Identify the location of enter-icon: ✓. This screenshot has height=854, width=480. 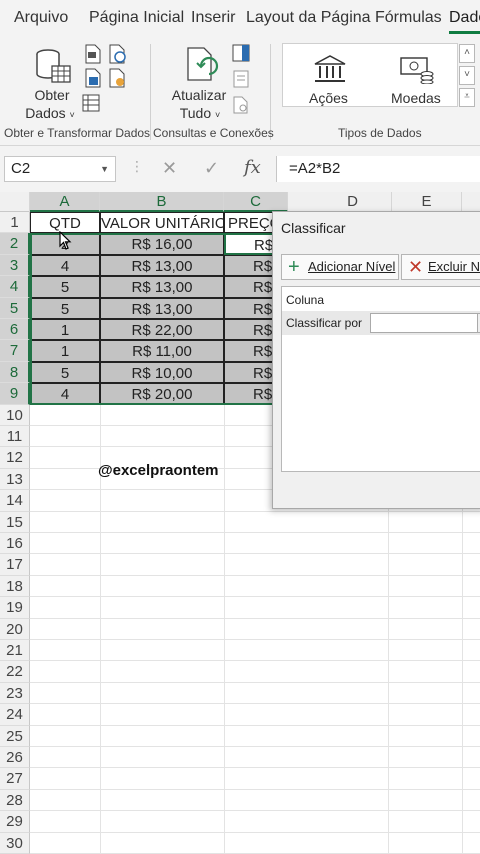
(211, 168).